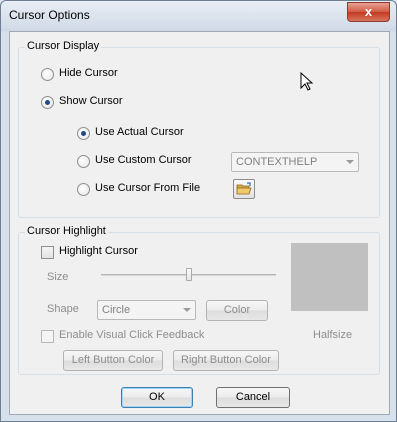 This screenshot has height=422, width=397. Describe the element at coordinates (47, 102) in the screenshot. I see `show-cursor-radio` at that location.